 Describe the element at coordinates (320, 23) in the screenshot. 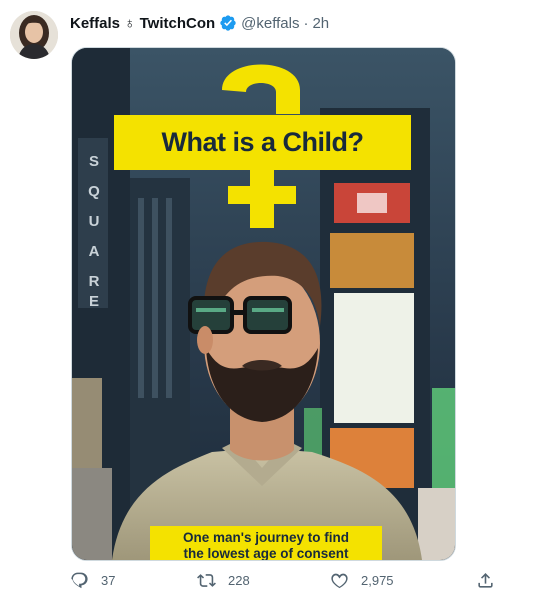

I see `timestamp: 2h` at that location.